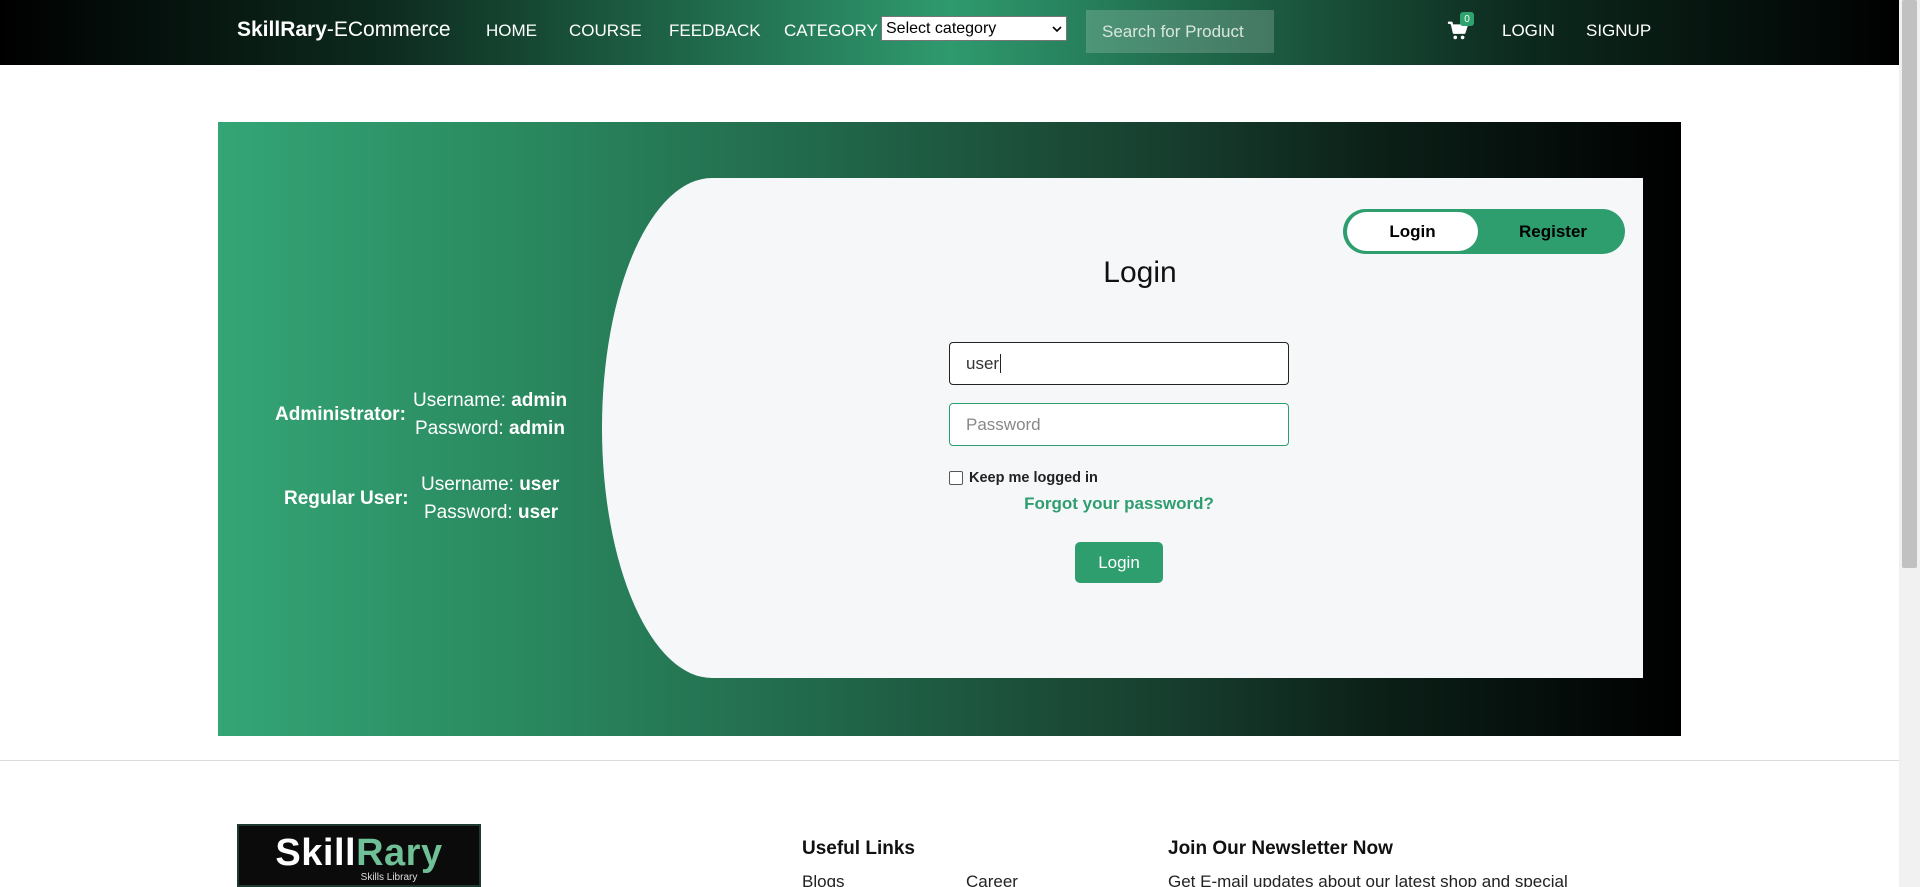 This screenshot has height=887, width=1920. Describe the element at coordinates (1528, 31) in the screenshot. I see `nav-login-link: LOGIN` at that location.